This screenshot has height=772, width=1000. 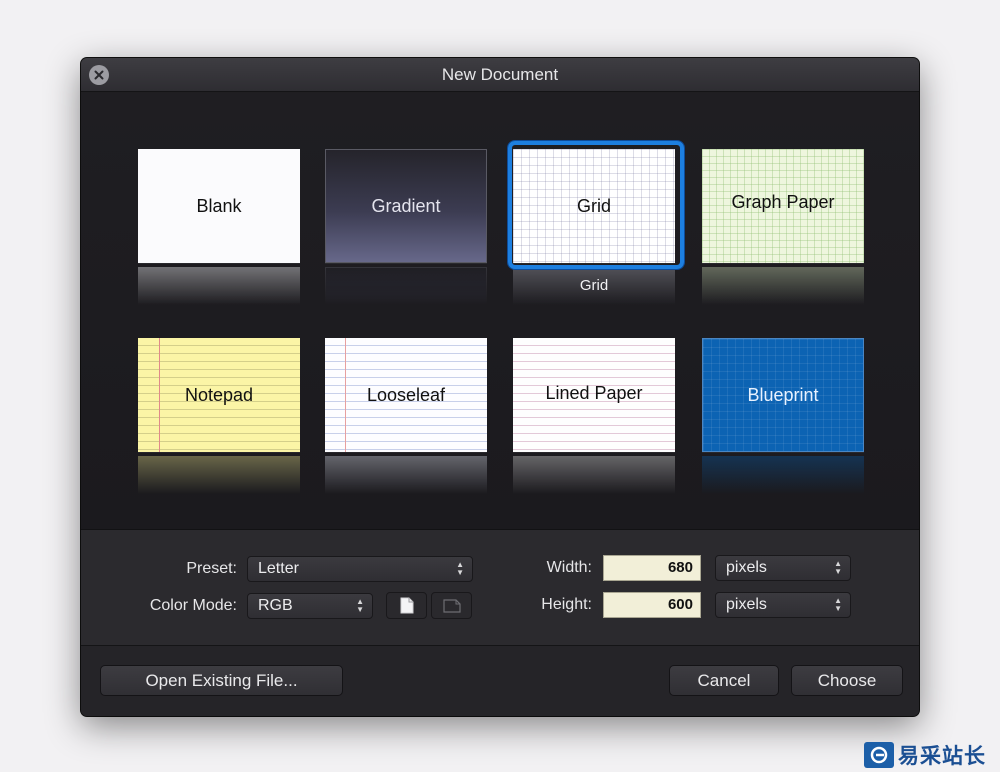 I want to click on template-label: Blank, so click(x=219, y=205).